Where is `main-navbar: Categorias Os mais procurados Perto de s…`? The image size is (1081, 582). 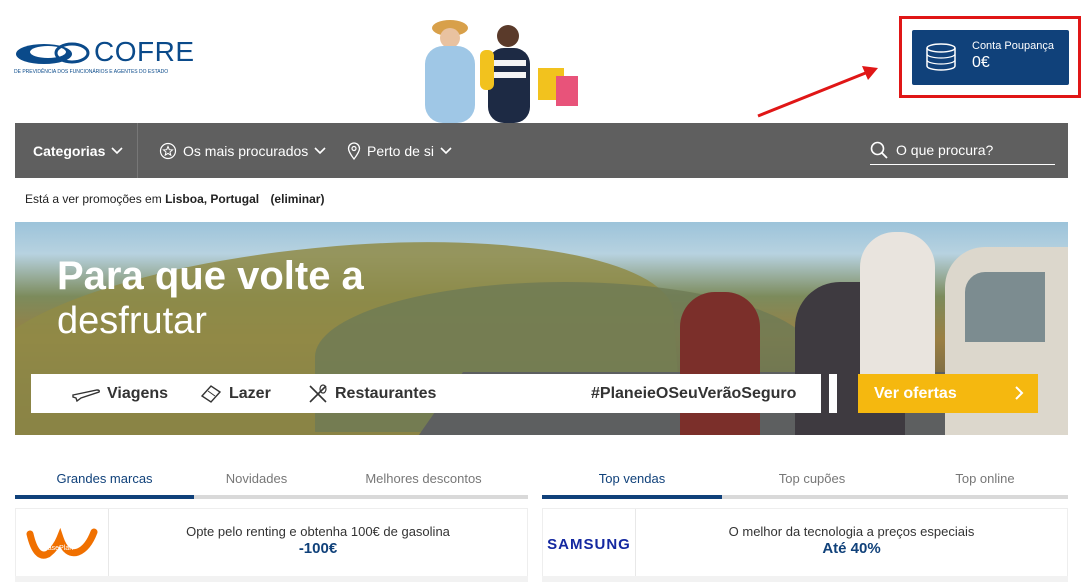
main-navbar: Categorias Os mais procurados Perto de s… is located at coordinates (541, 150).